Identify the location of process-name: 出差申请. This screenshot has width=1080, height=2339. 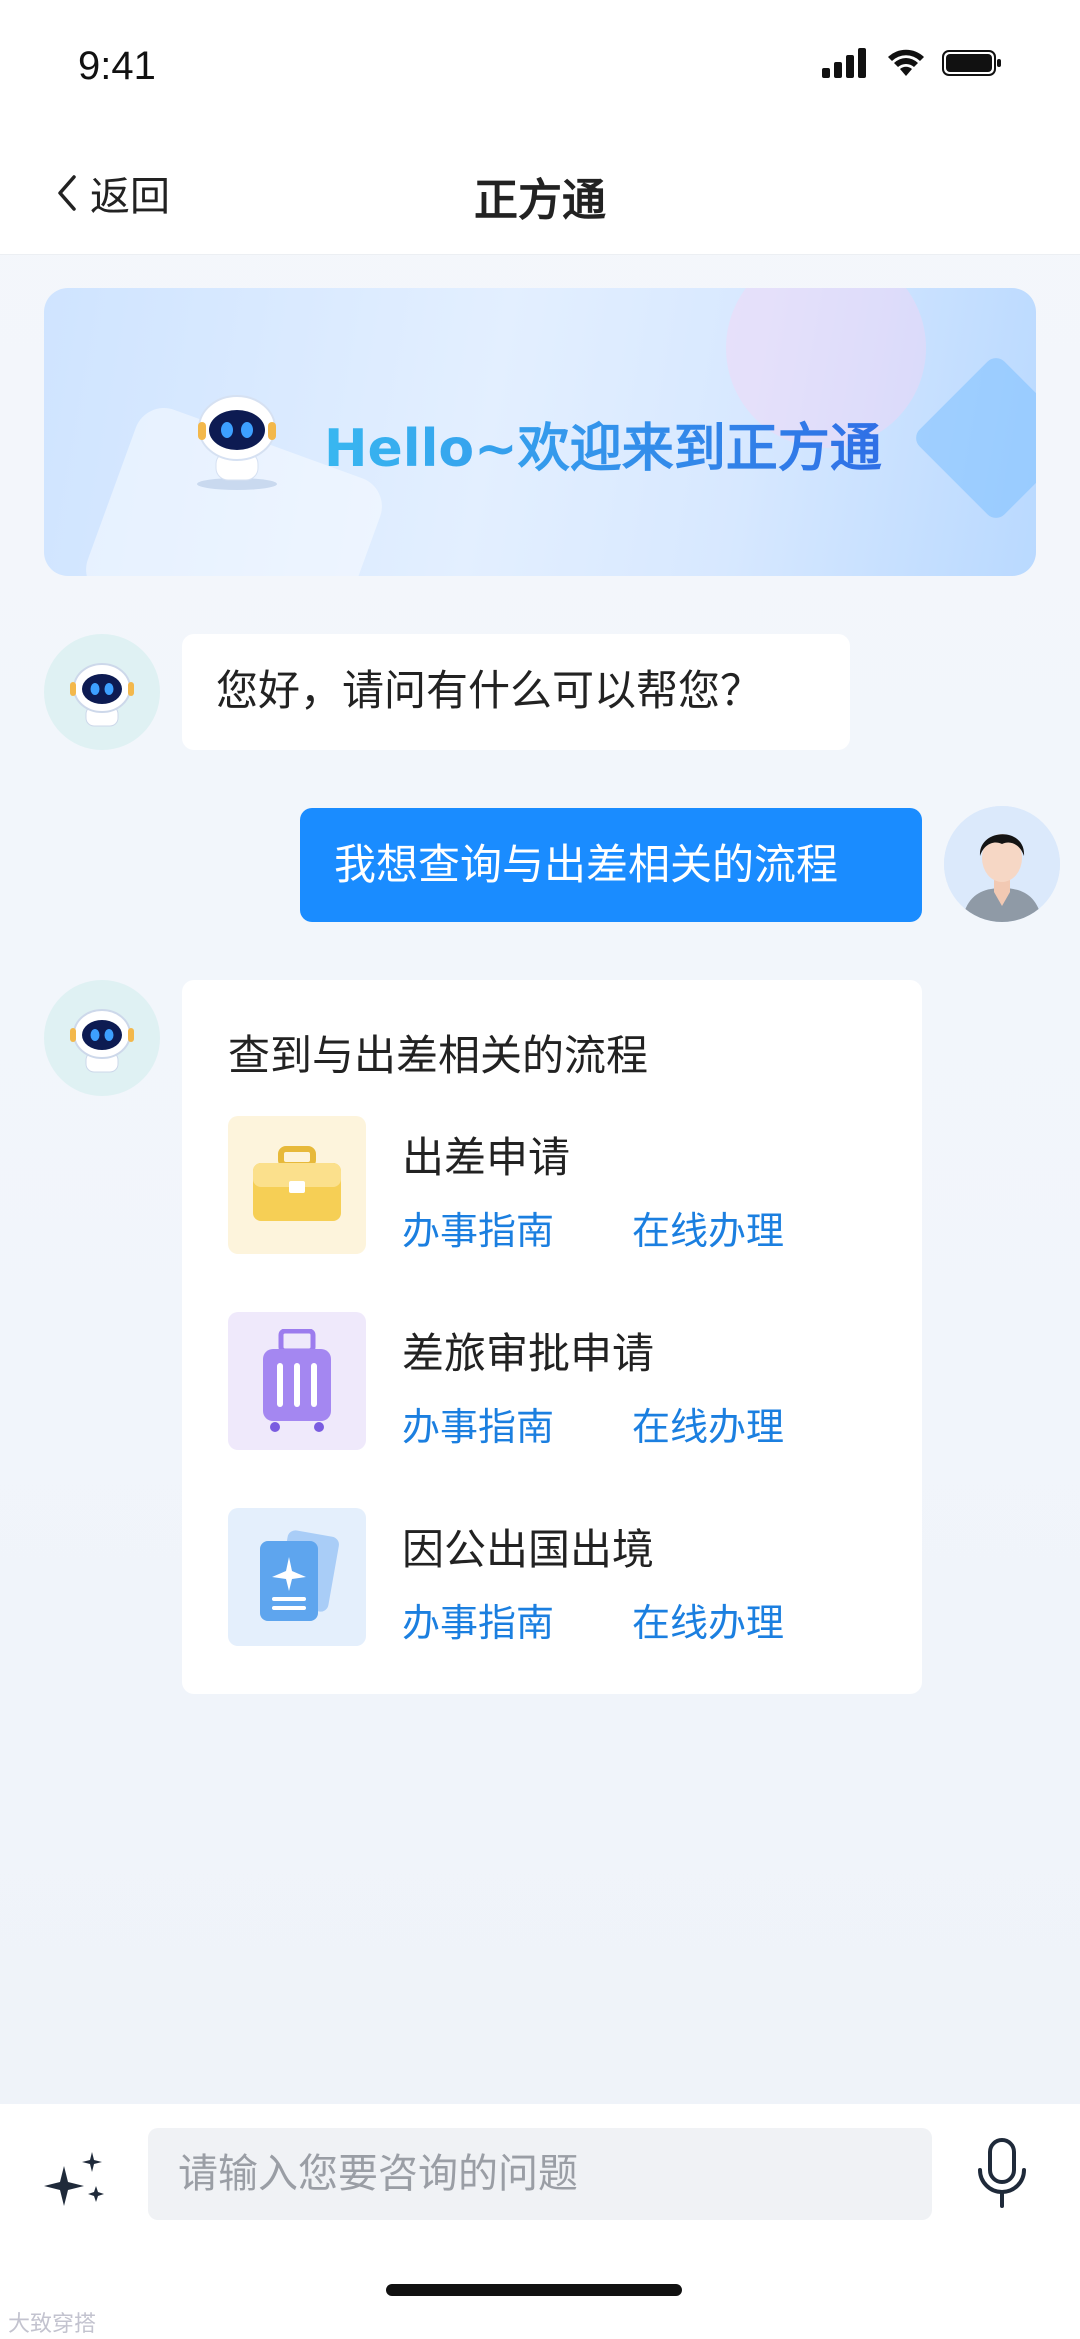
(486, 1157).